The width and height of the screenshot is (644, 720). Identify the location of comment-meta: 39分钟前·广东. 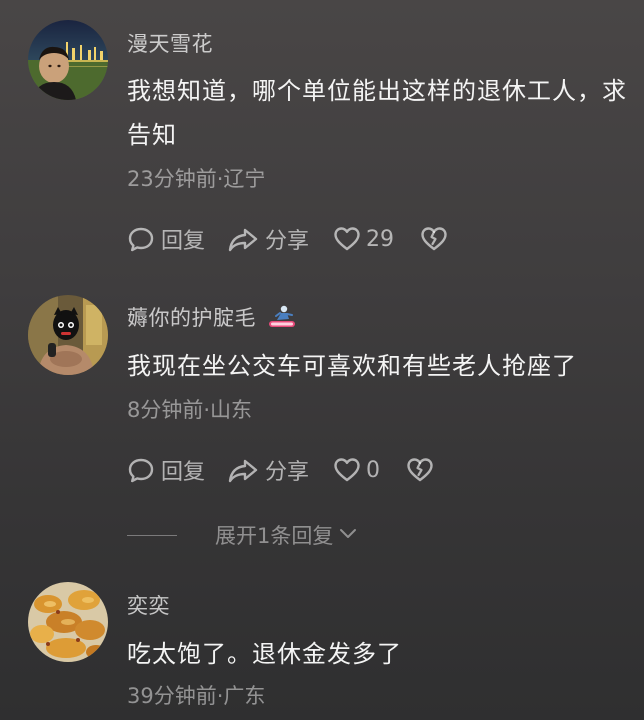
(196, 696).